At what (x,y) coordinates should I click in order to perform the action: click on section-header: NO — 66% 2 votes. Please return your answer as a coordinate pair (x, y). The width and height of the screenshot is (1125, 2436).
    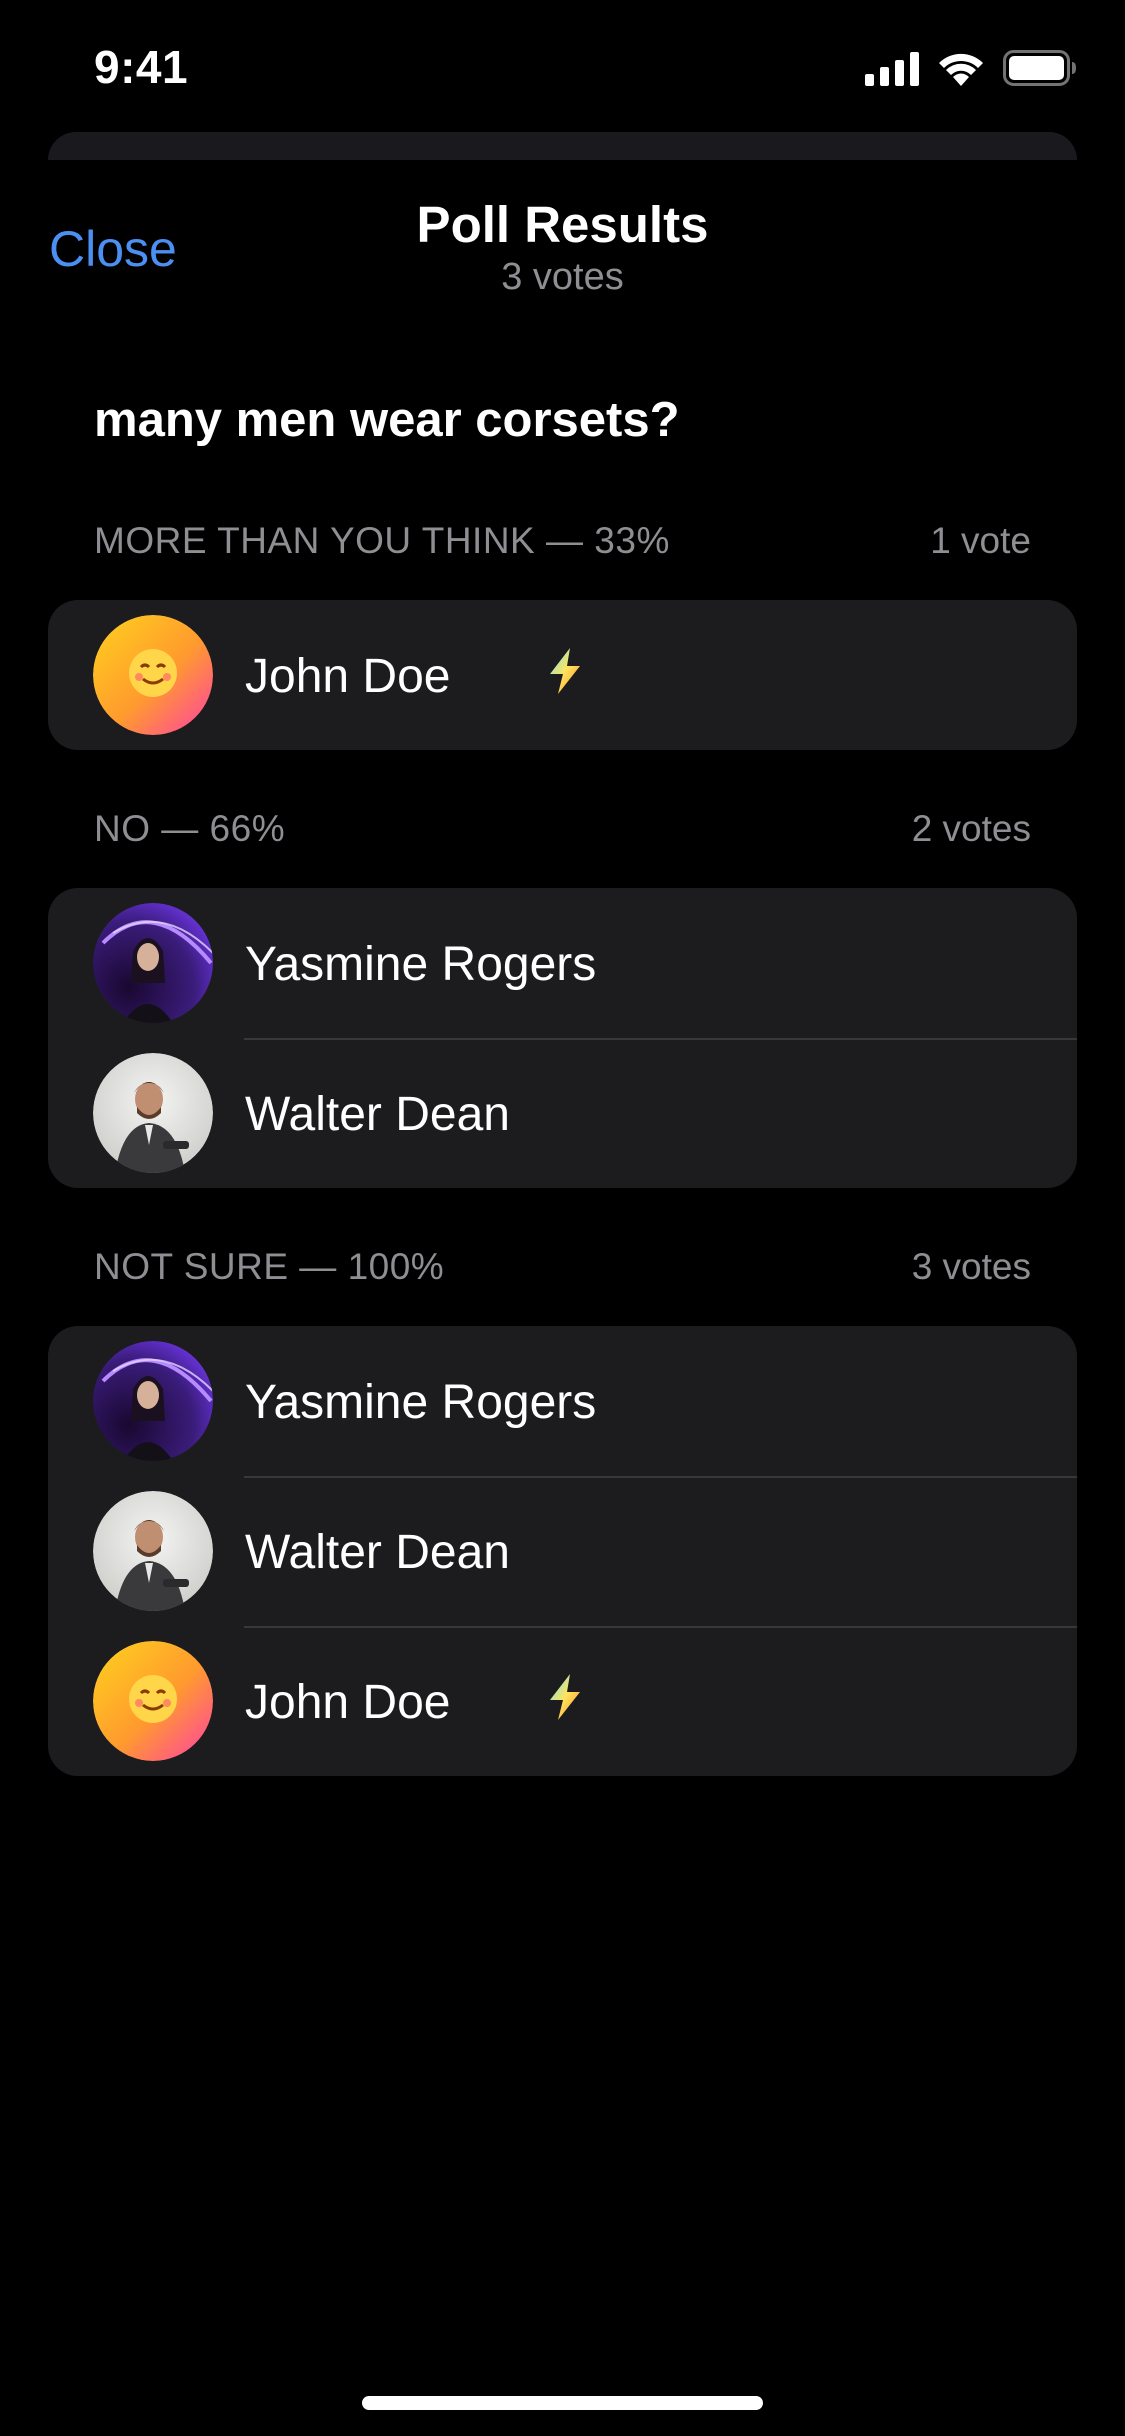
    Looking at the image, I should click on (562, 839).